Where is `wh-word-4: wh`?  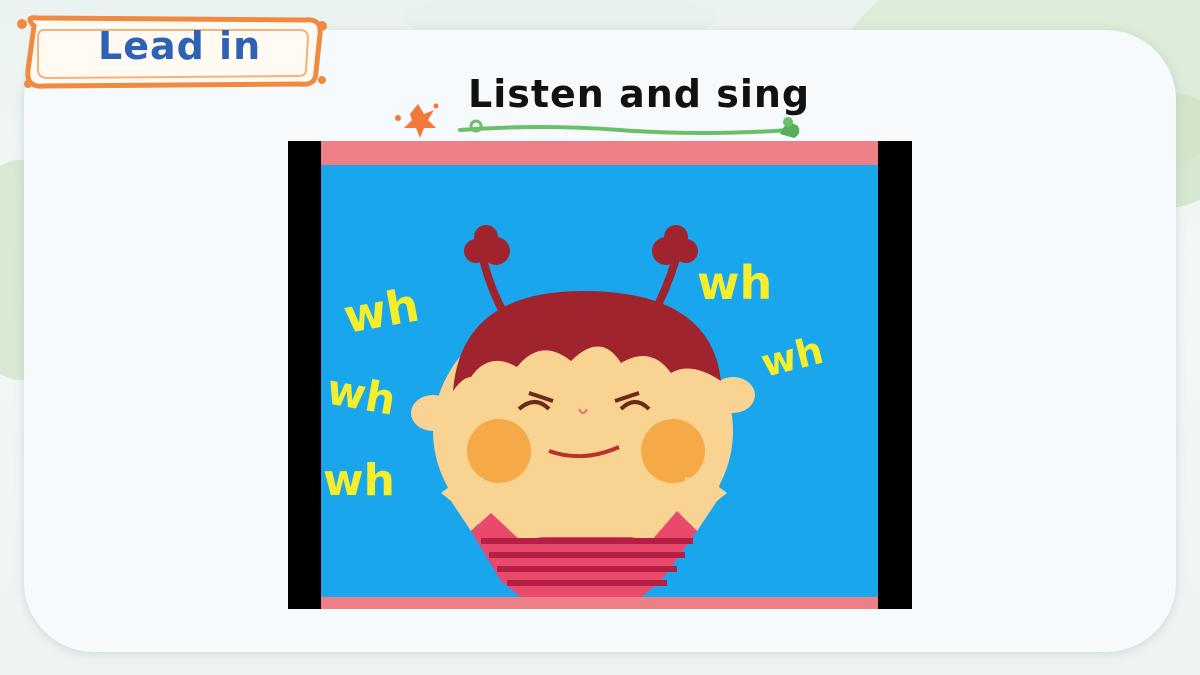 wh-word-4: wh is located at coordinates (734, 283).